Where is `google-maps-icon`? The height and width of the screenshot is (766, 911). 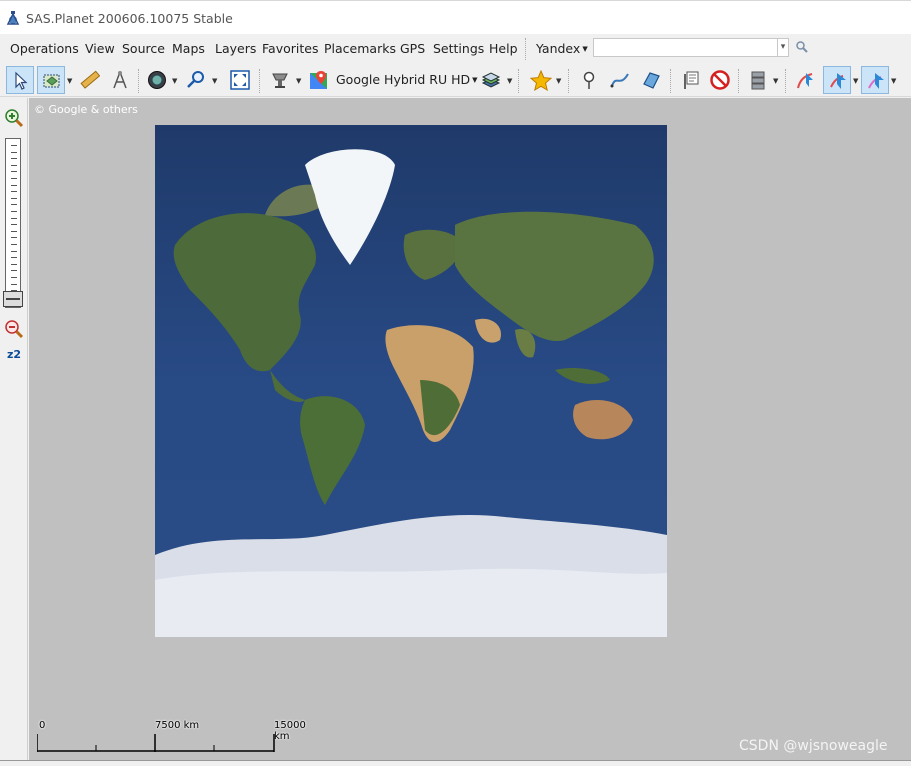
google-maps-icon is located at coordinates (318, 80).